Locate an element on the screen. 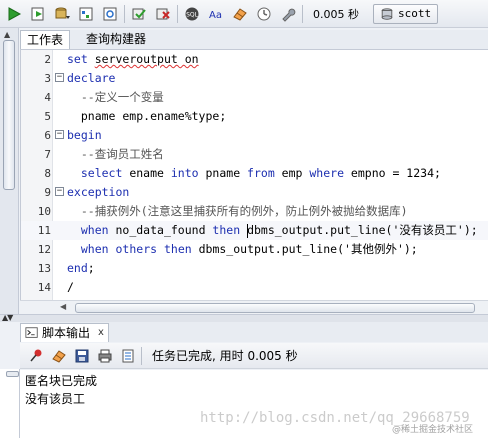  explain-plan-button is located at coordinates (86, 14).